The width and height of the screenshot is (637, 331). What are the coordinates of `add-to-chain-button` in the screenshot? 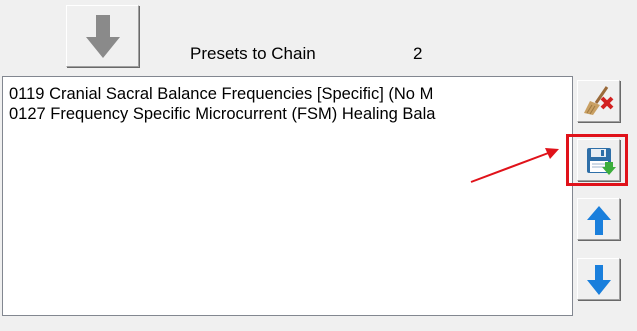 It's located at (102, 36).